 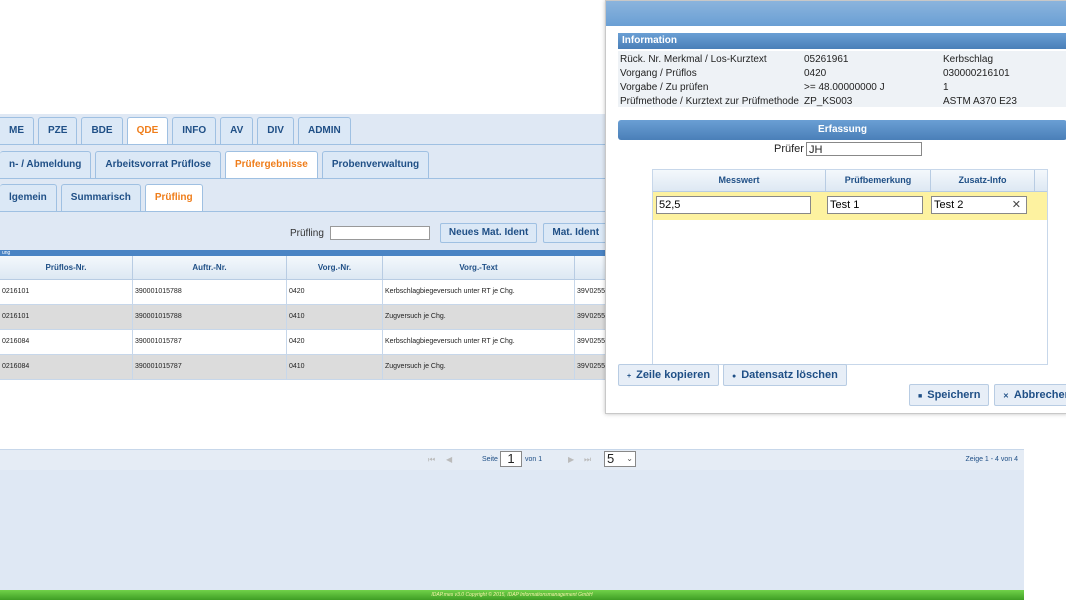 What do you see at coordinates (826, 59) in the screenshot?
I see `info-value: 05261961` at bounding box center [826, 59].